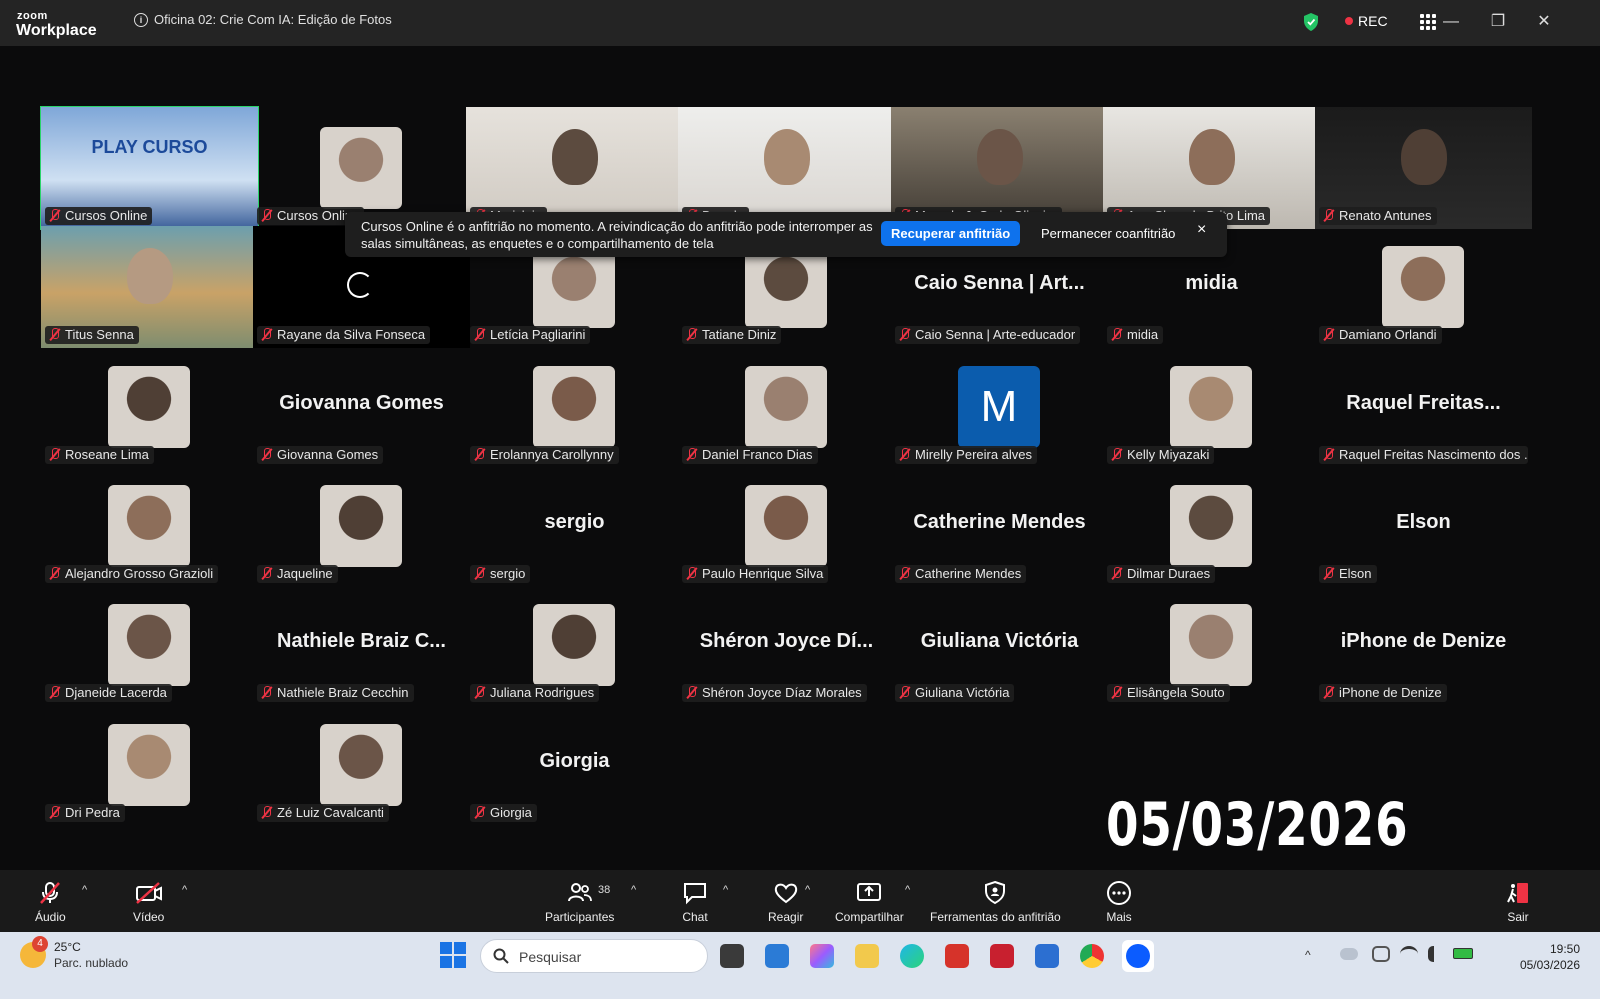 This screenshot has height=999, width=1600. Describe the element at coordinates (361, 526) in the screenshot. I see `participant-tile: Jaqueline` at that location.